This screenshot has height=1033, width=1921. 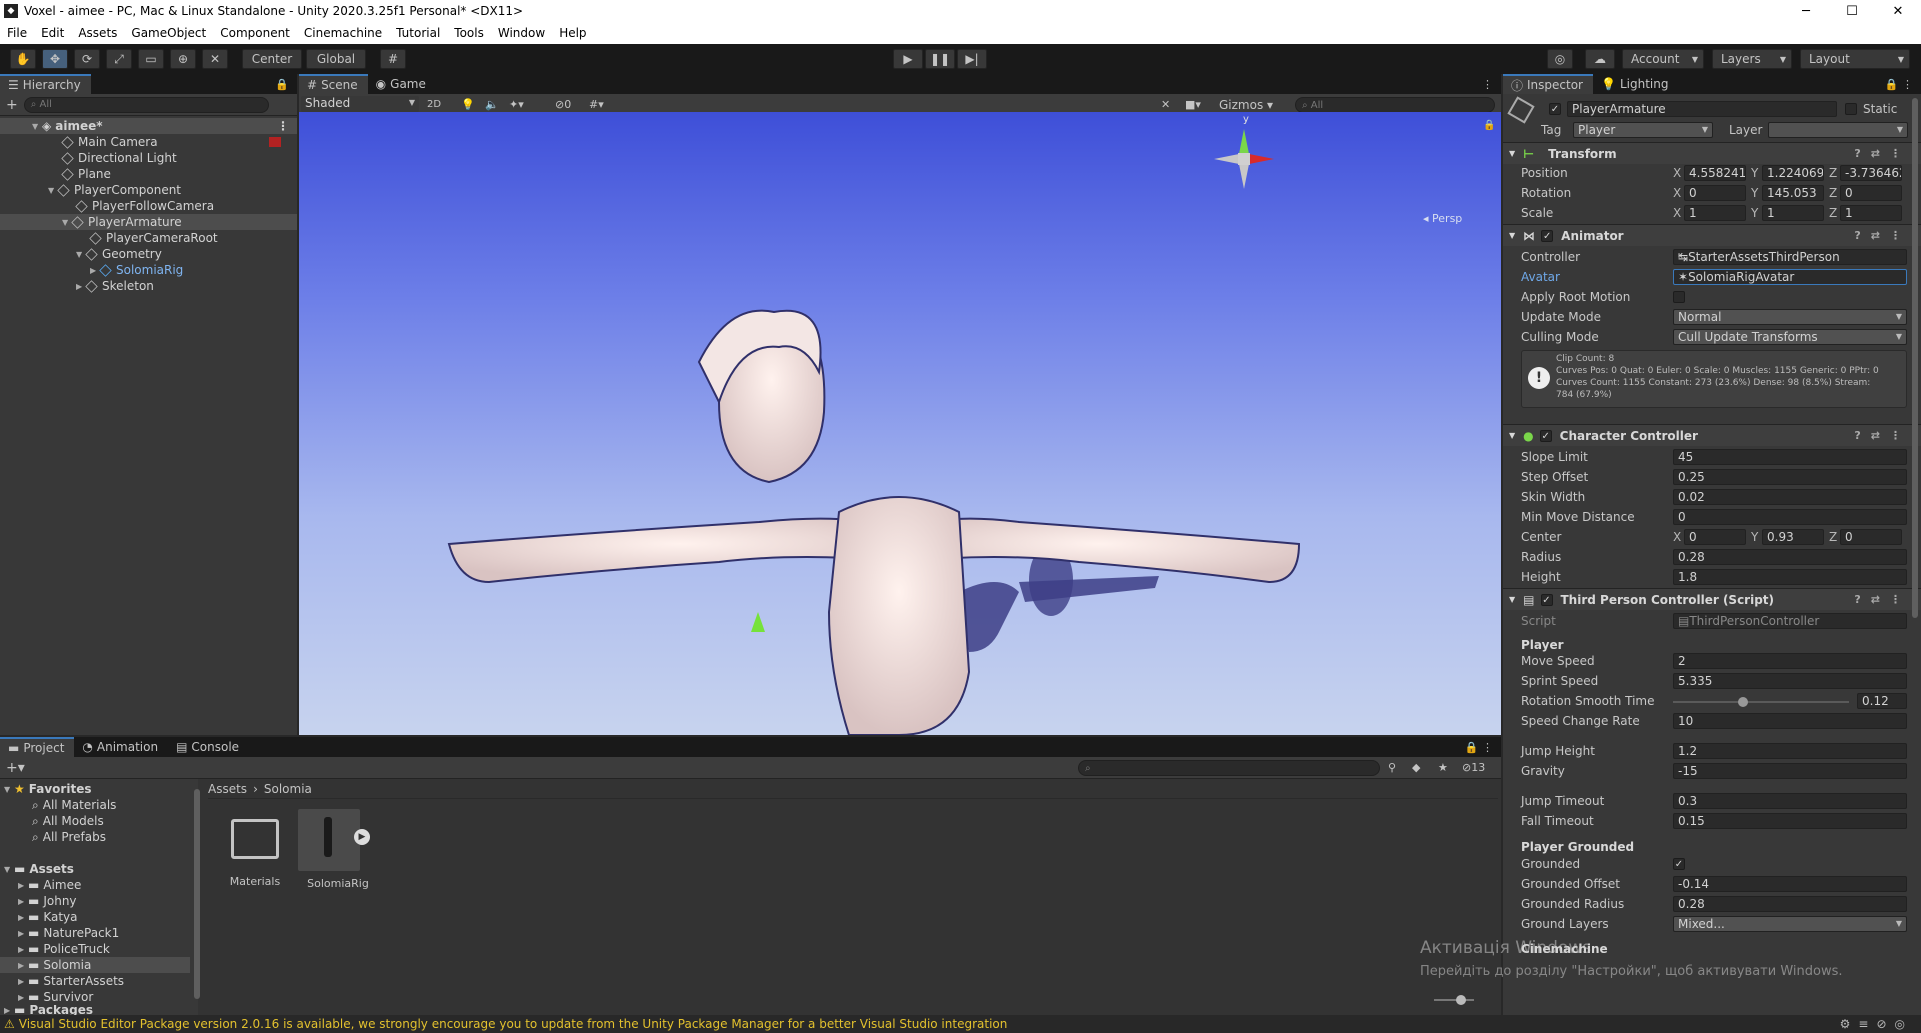 I want to click on pivot-global-button: Global, so click(x=336, y=59).